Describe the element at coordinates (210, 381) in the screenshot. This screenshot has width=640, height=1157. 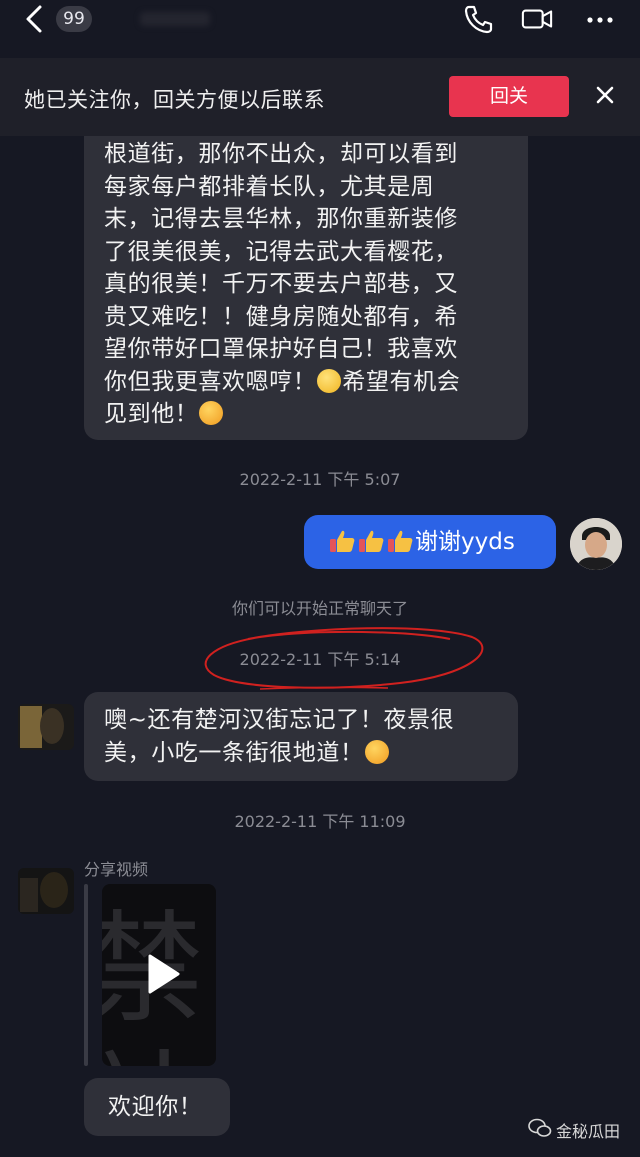
I see `message-line-text: 你但我更喜欢嗯哼！` at that location.